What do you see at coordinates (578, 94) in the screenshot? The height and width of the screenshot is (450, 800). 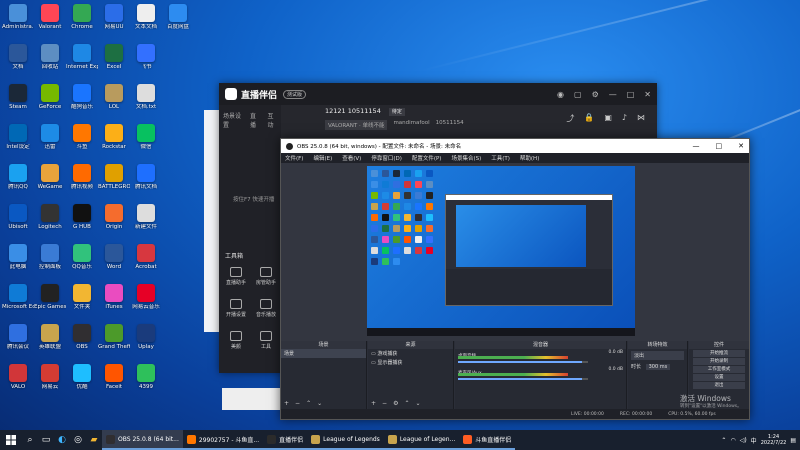 I see `screenshot-icon: ▢` at bounding box center [578, 94].